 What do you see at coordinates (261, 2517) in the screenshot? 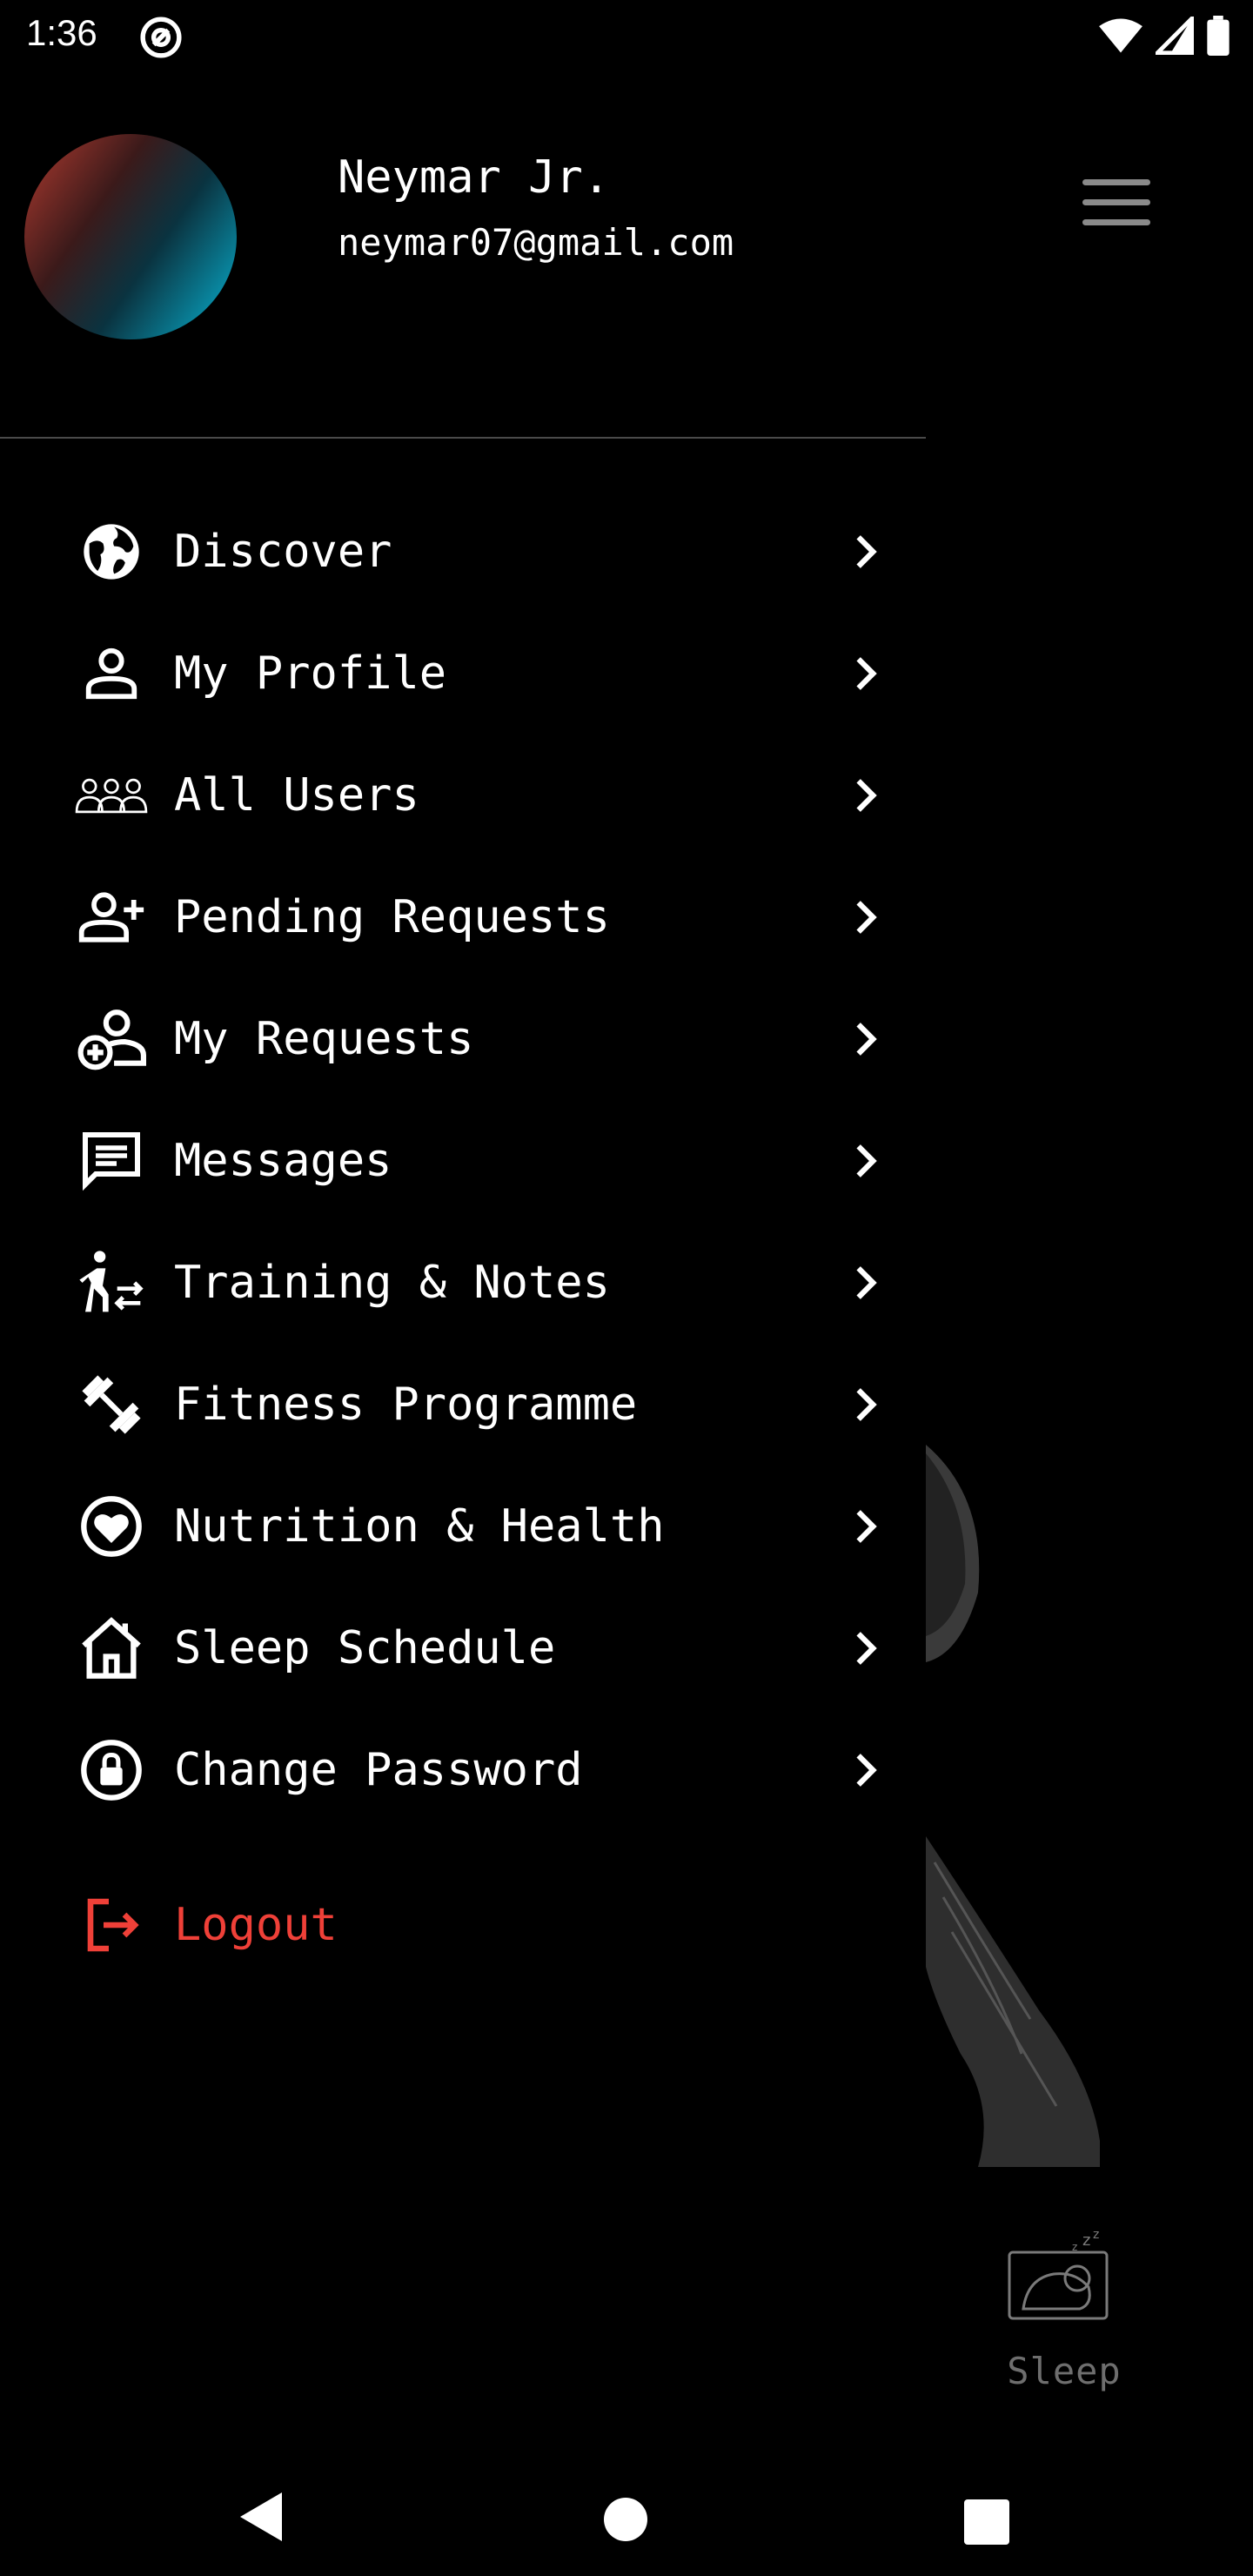
I see `back-icon` at bounding box center [261, 2517].